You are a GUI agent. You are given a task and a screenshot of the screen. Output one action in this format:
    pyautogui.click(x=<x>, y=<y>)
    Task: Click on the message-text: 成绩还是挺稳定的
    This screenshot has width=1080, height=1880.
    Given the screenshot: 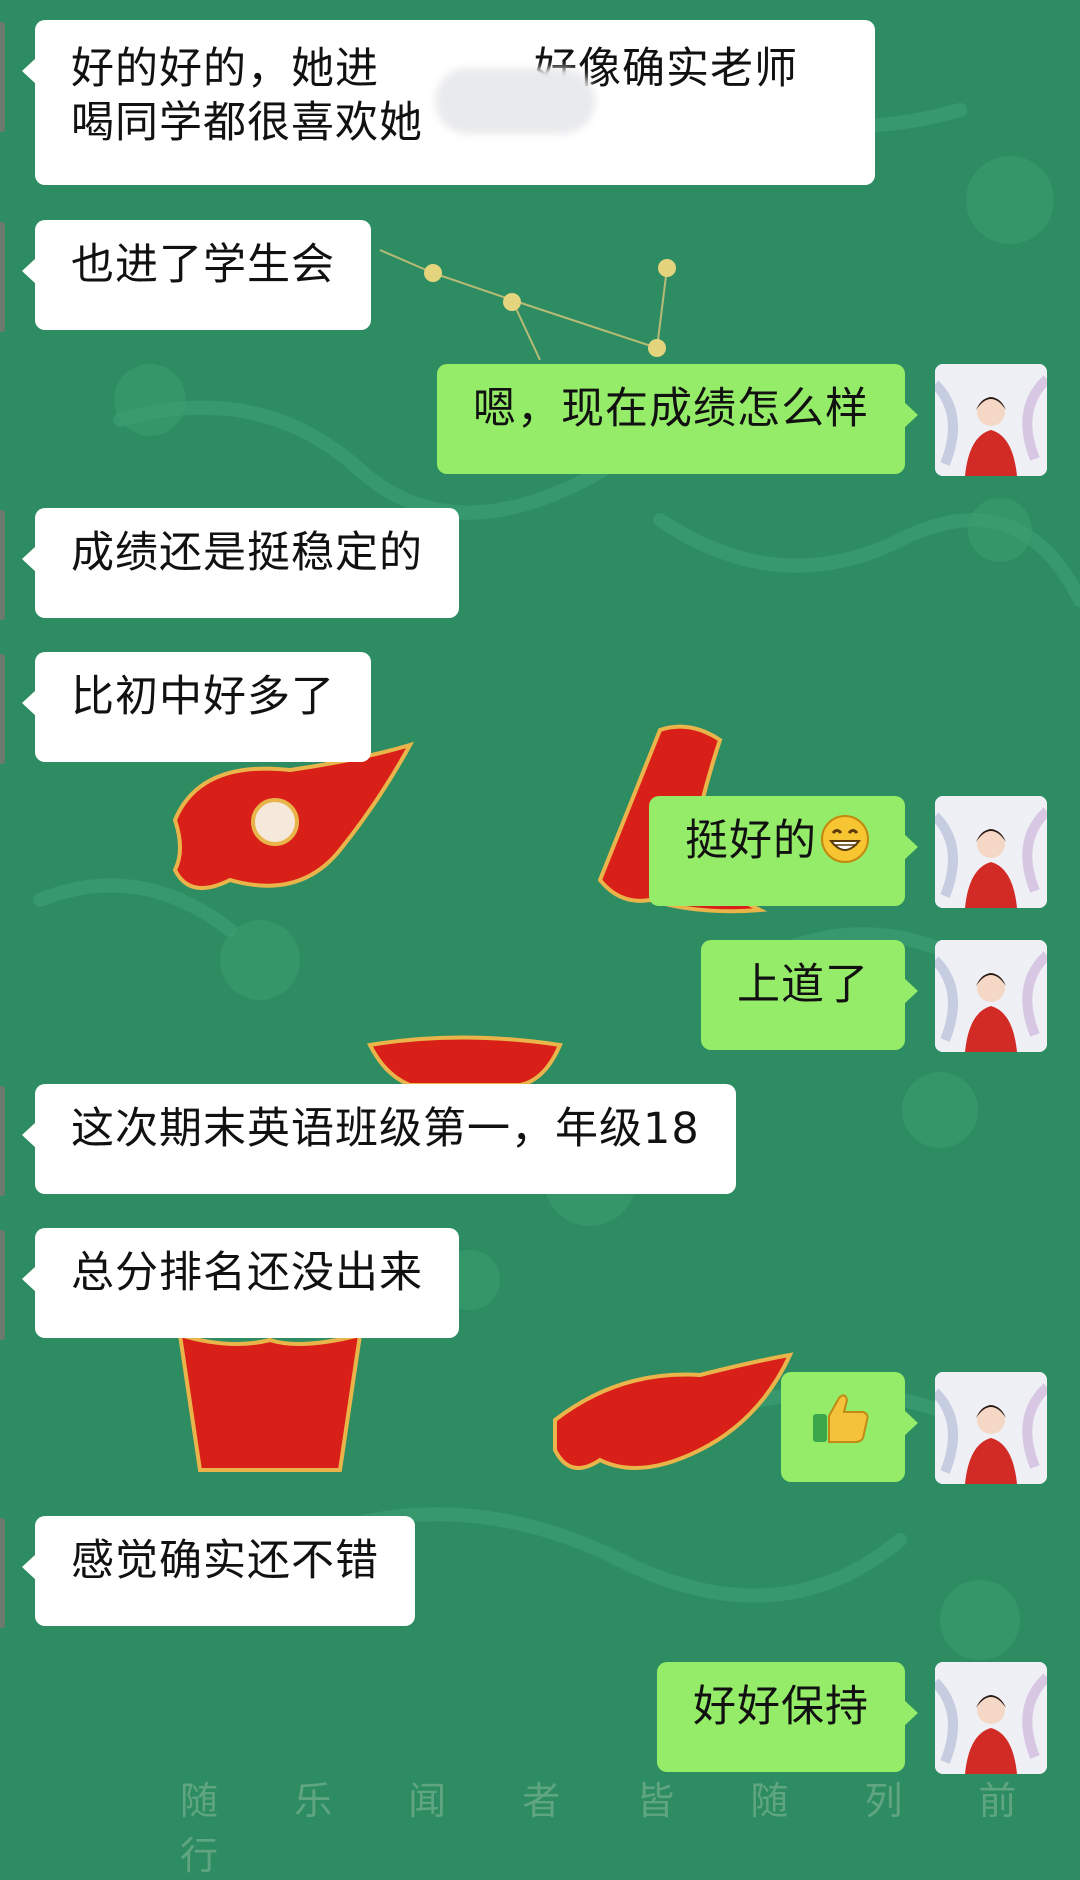 What is the action you would take?
    pyautogui.click(x=247, y=553)
    